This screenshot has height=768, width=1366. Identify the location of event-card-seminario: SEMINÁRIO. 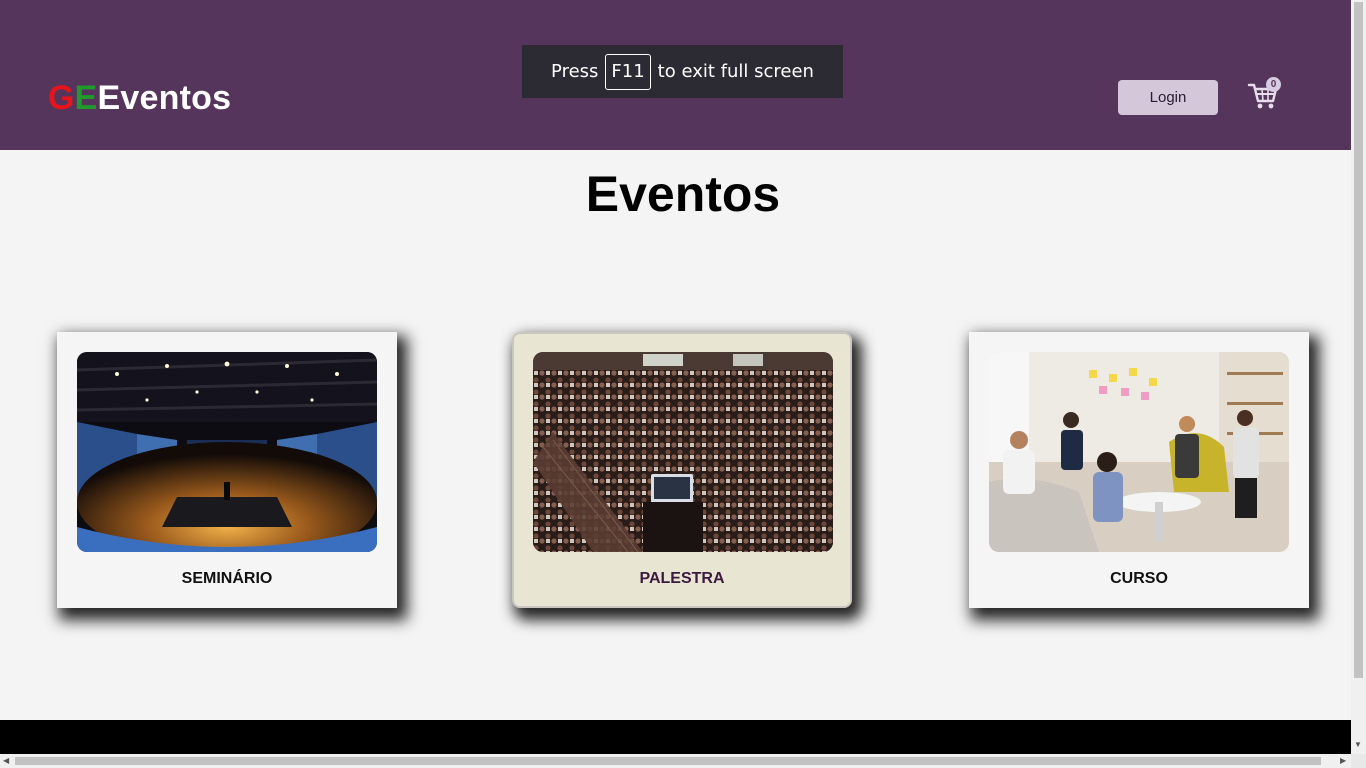
(227, 470).